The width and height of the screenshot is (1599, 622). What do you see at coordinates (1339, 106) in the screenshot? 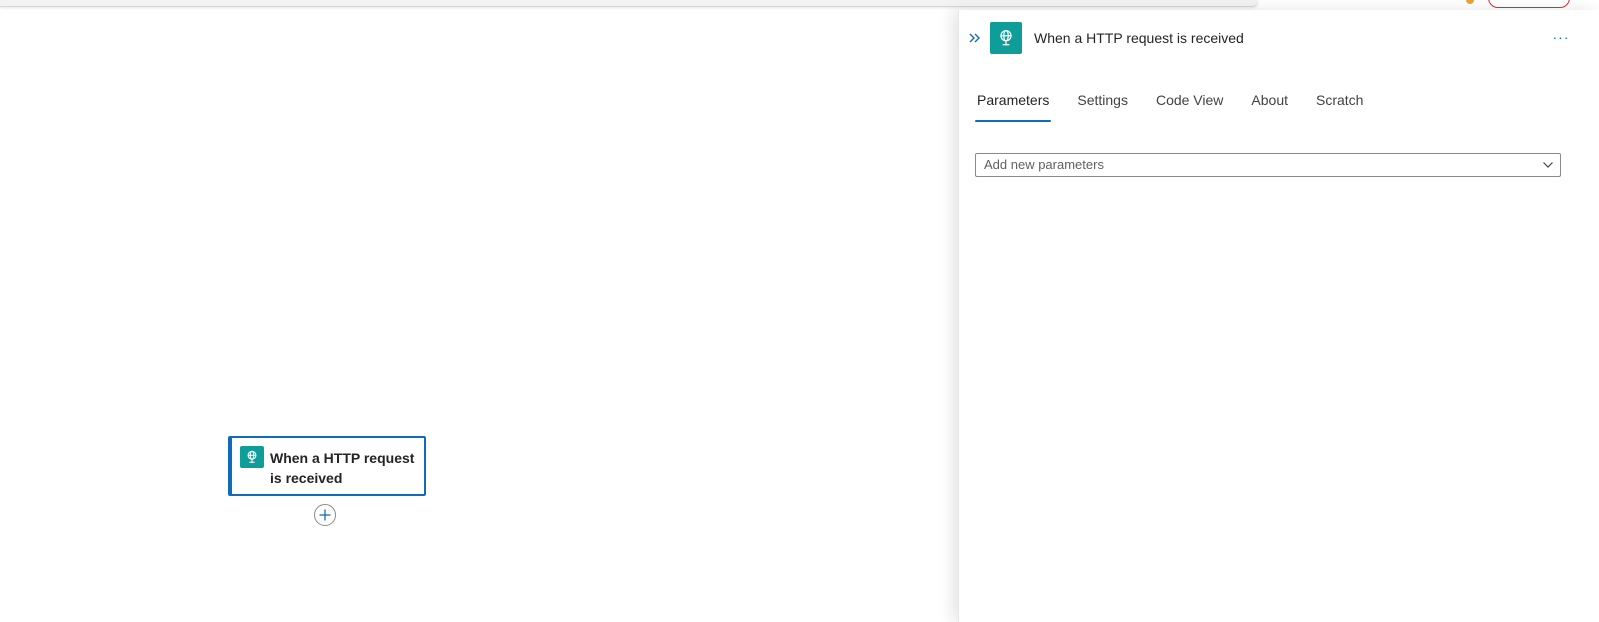
I see `tab-scratch: Scratch` at bounding box center [1339, 106].